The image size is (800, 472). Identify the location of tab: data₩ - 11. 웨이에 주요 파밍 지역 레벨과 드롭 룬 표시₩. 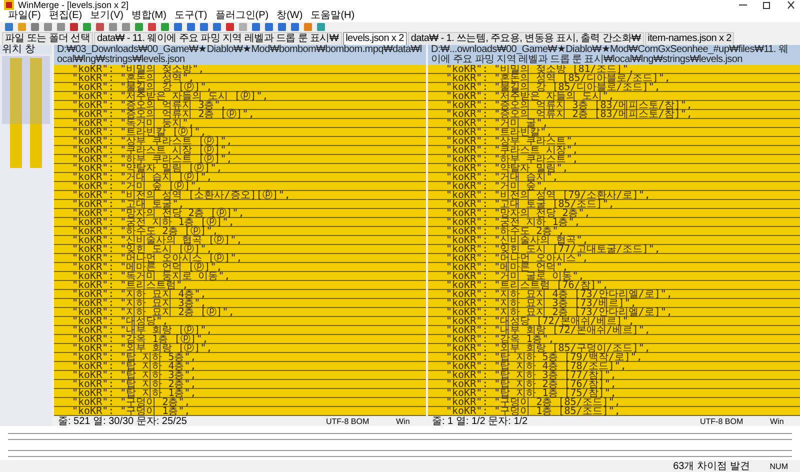
(218, 38).